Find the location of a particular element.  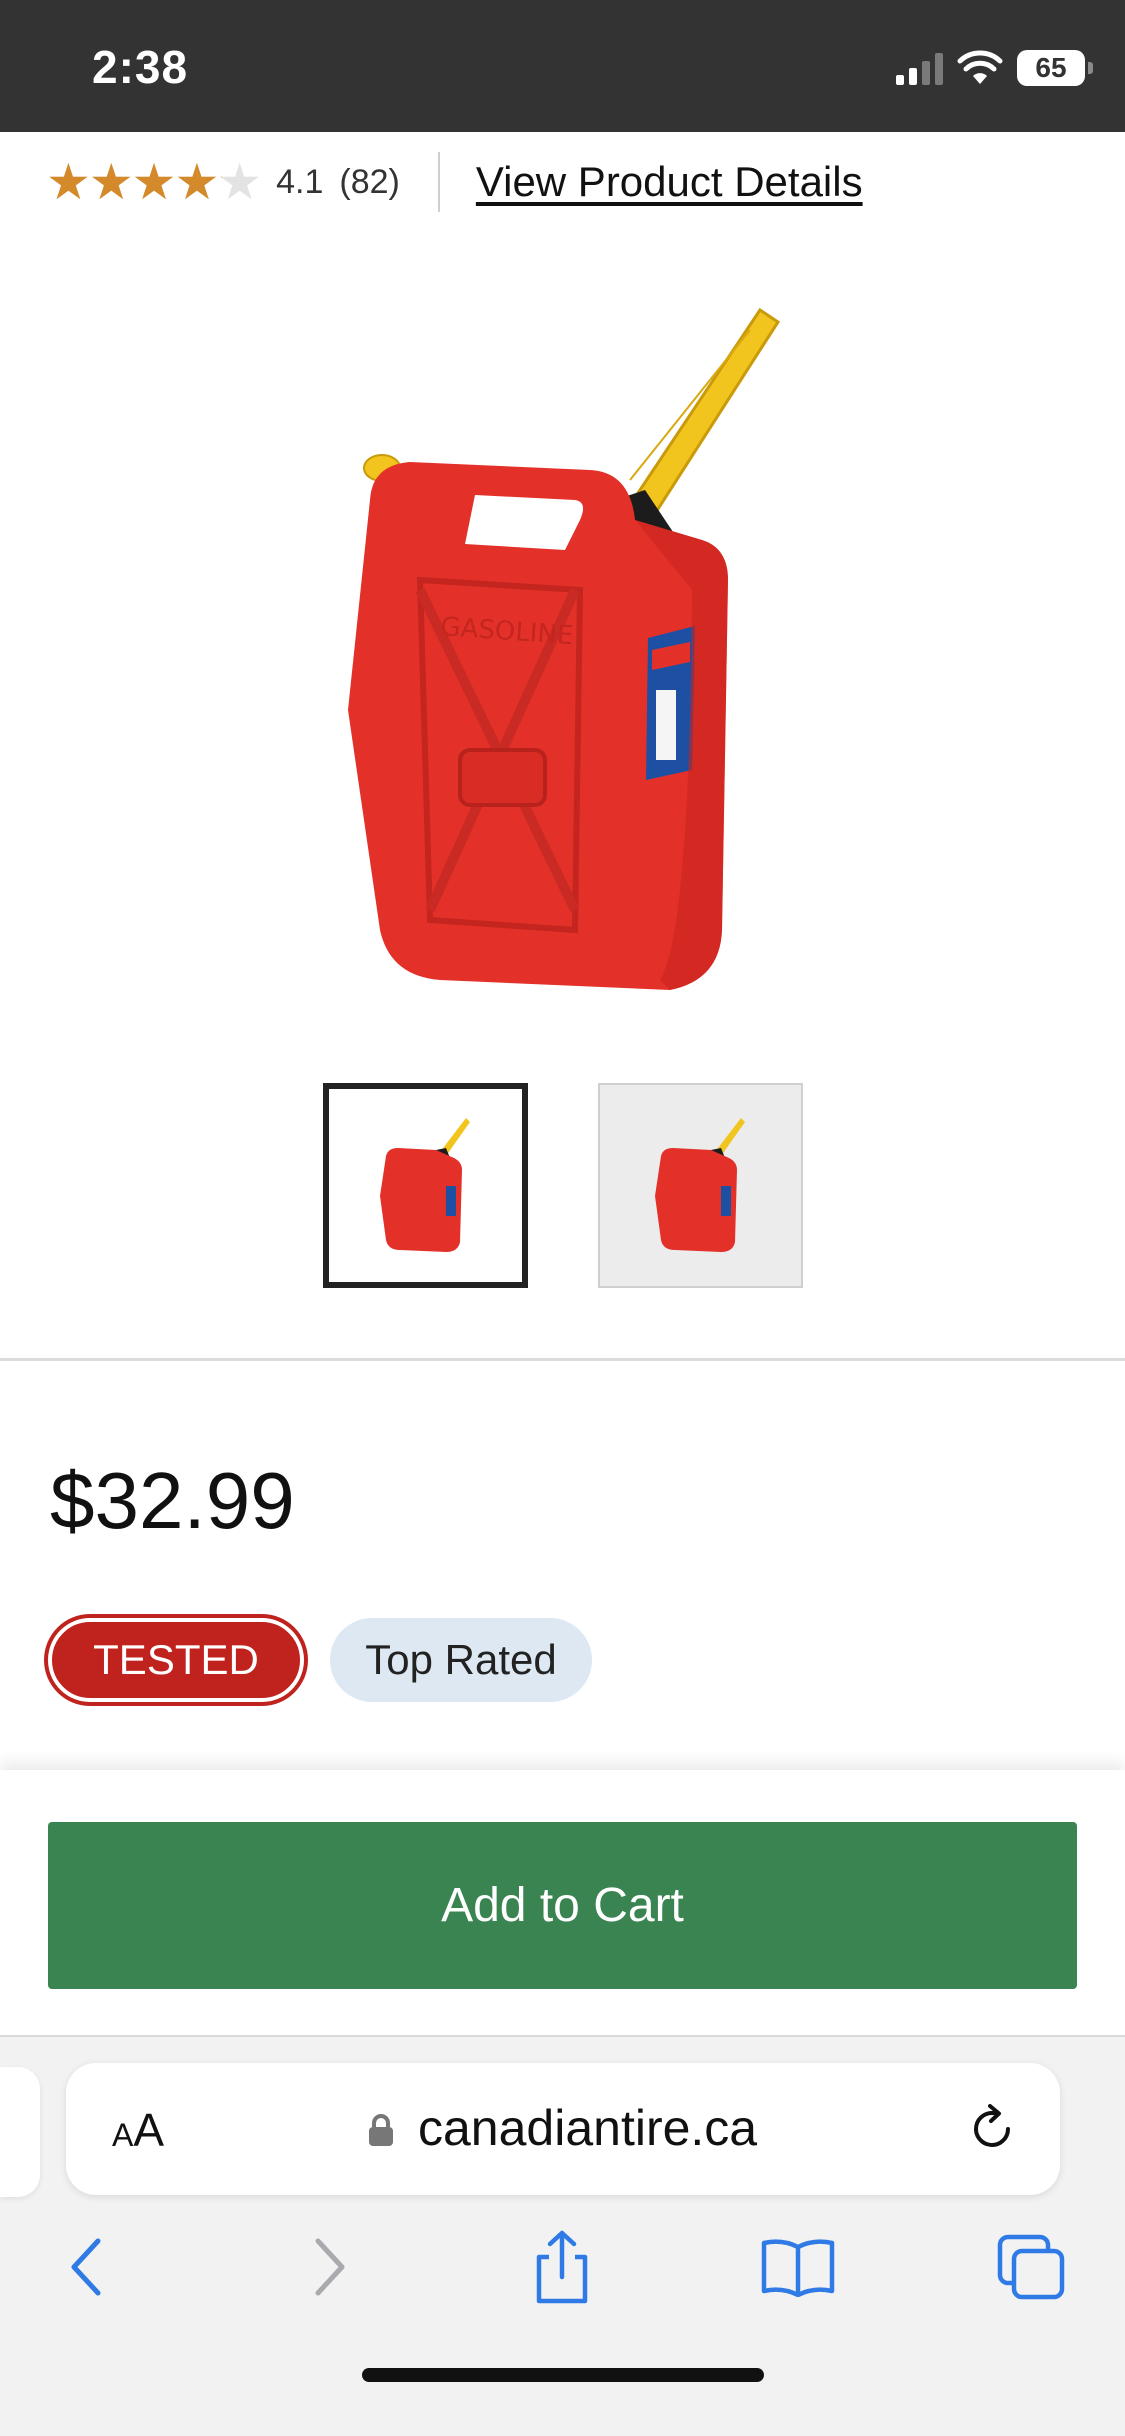

chevron-right-icon is located at coordinates (330, 2267).